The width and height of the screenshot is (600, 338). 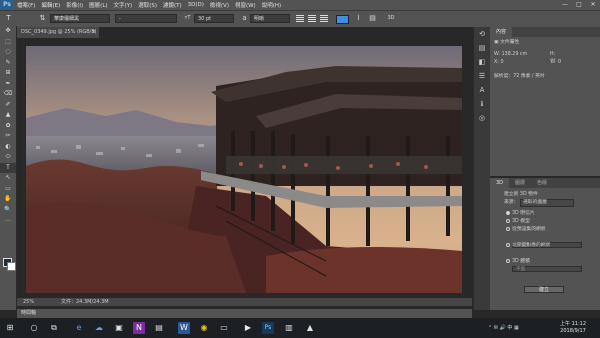 What do you see at coordinates (310, 328) in the screenshot?
I see `photos-icon: ▲` at bounding box center [310, 328].